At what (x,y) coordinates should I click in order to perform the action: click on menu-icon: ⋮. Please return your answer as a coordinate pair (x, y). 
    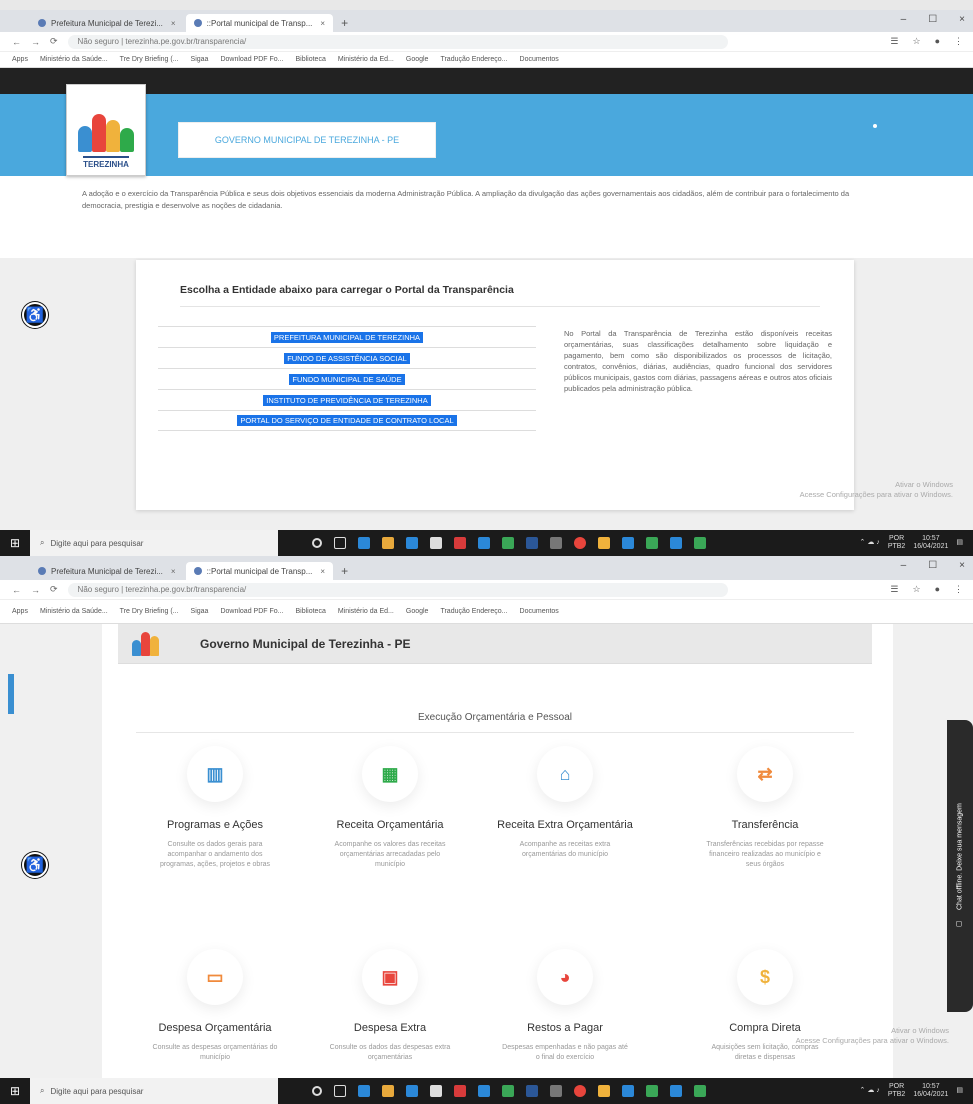
    Looking at the image, I should click on (958, 41).